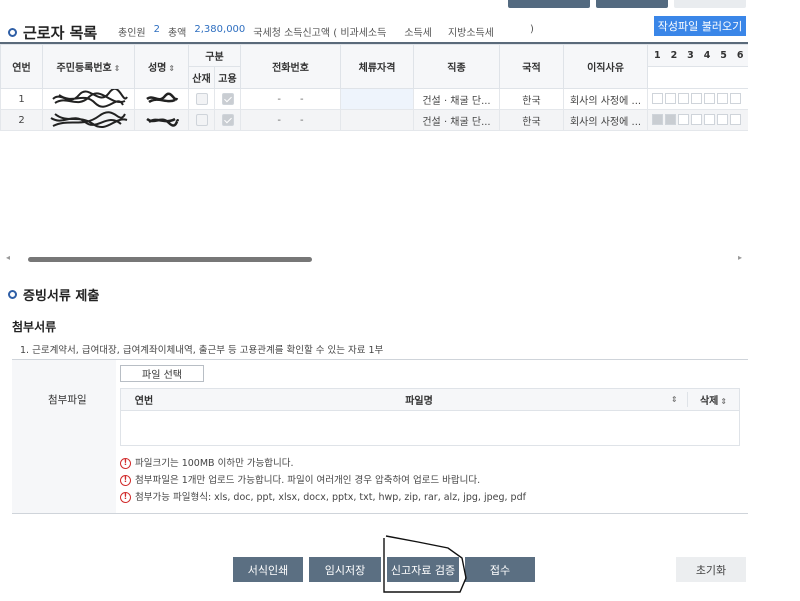 The width and height of the screenshot is (800, 601). I want to click on file-select-button: 파일 선택, so click(162, 373).